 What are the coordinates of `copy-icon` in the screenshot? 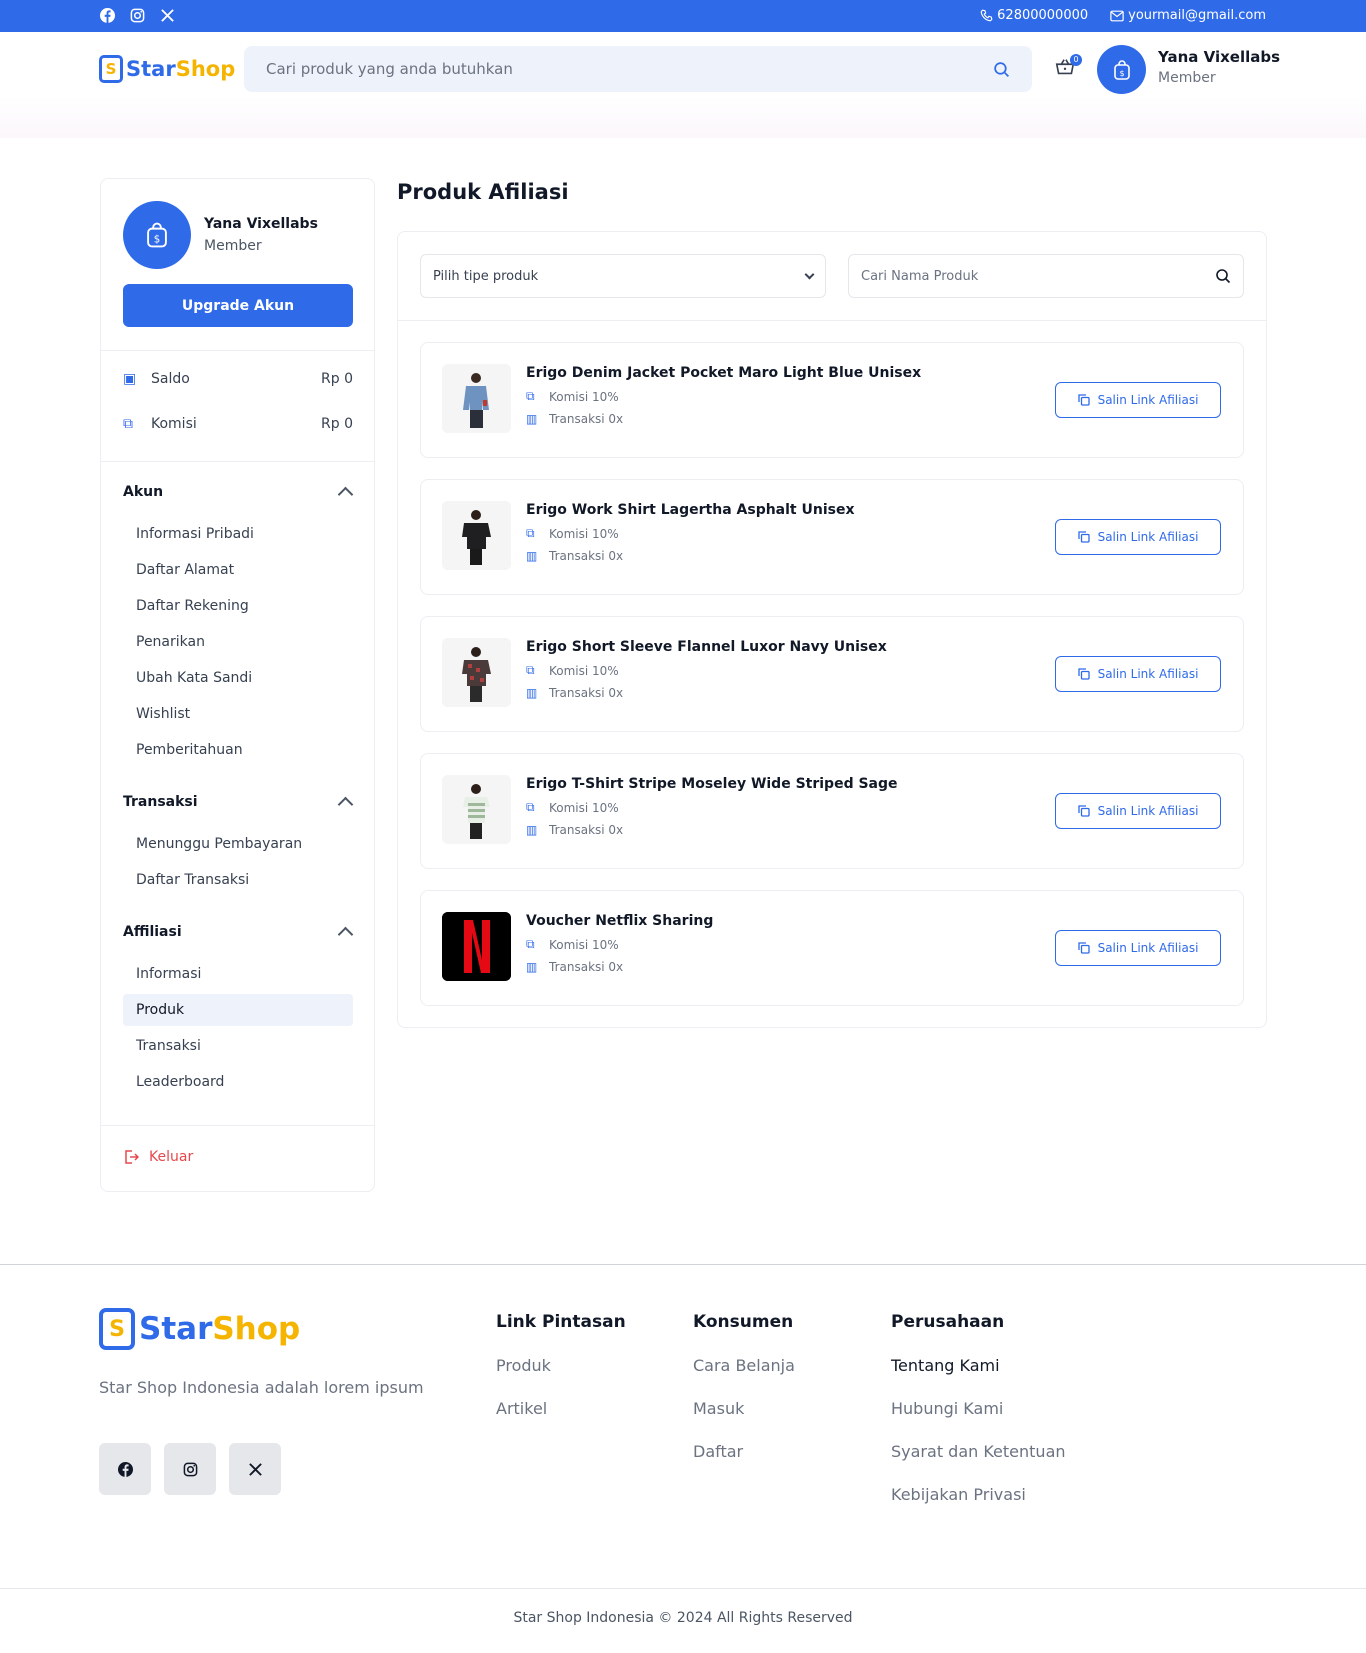 It's located at (1083, 674).